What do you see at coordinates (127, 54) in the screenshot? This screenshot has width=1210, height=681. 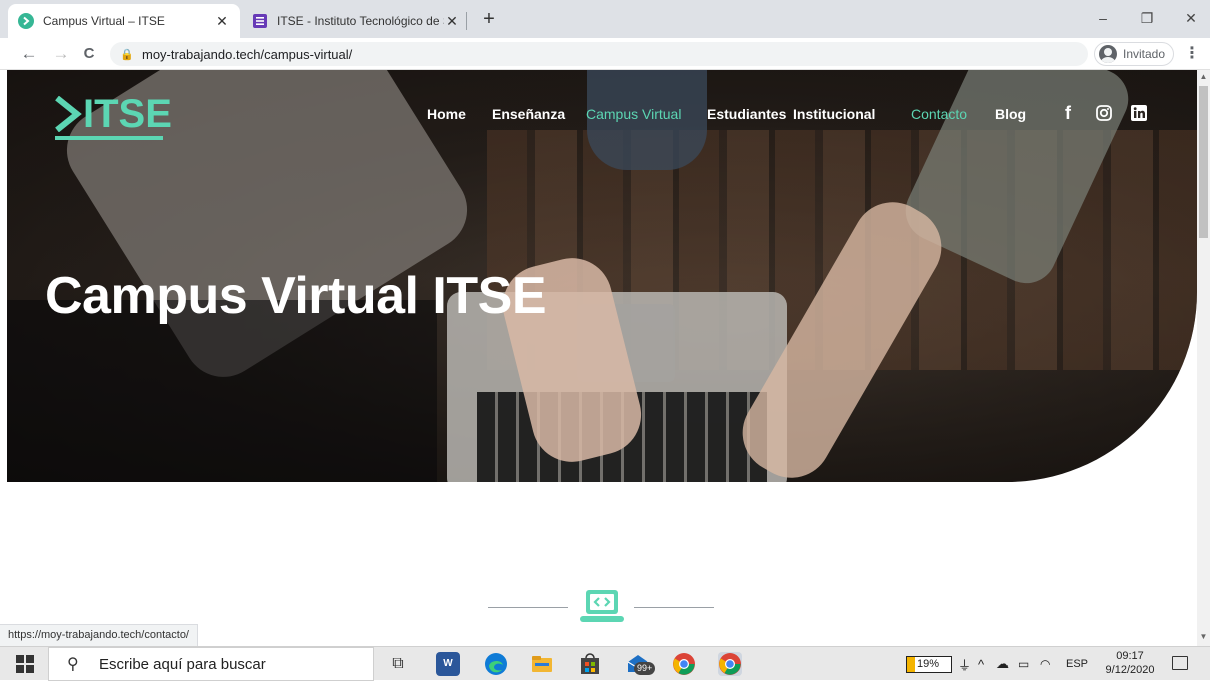 I see `lock-icon: 🔒` at bounding box center [127, 54].